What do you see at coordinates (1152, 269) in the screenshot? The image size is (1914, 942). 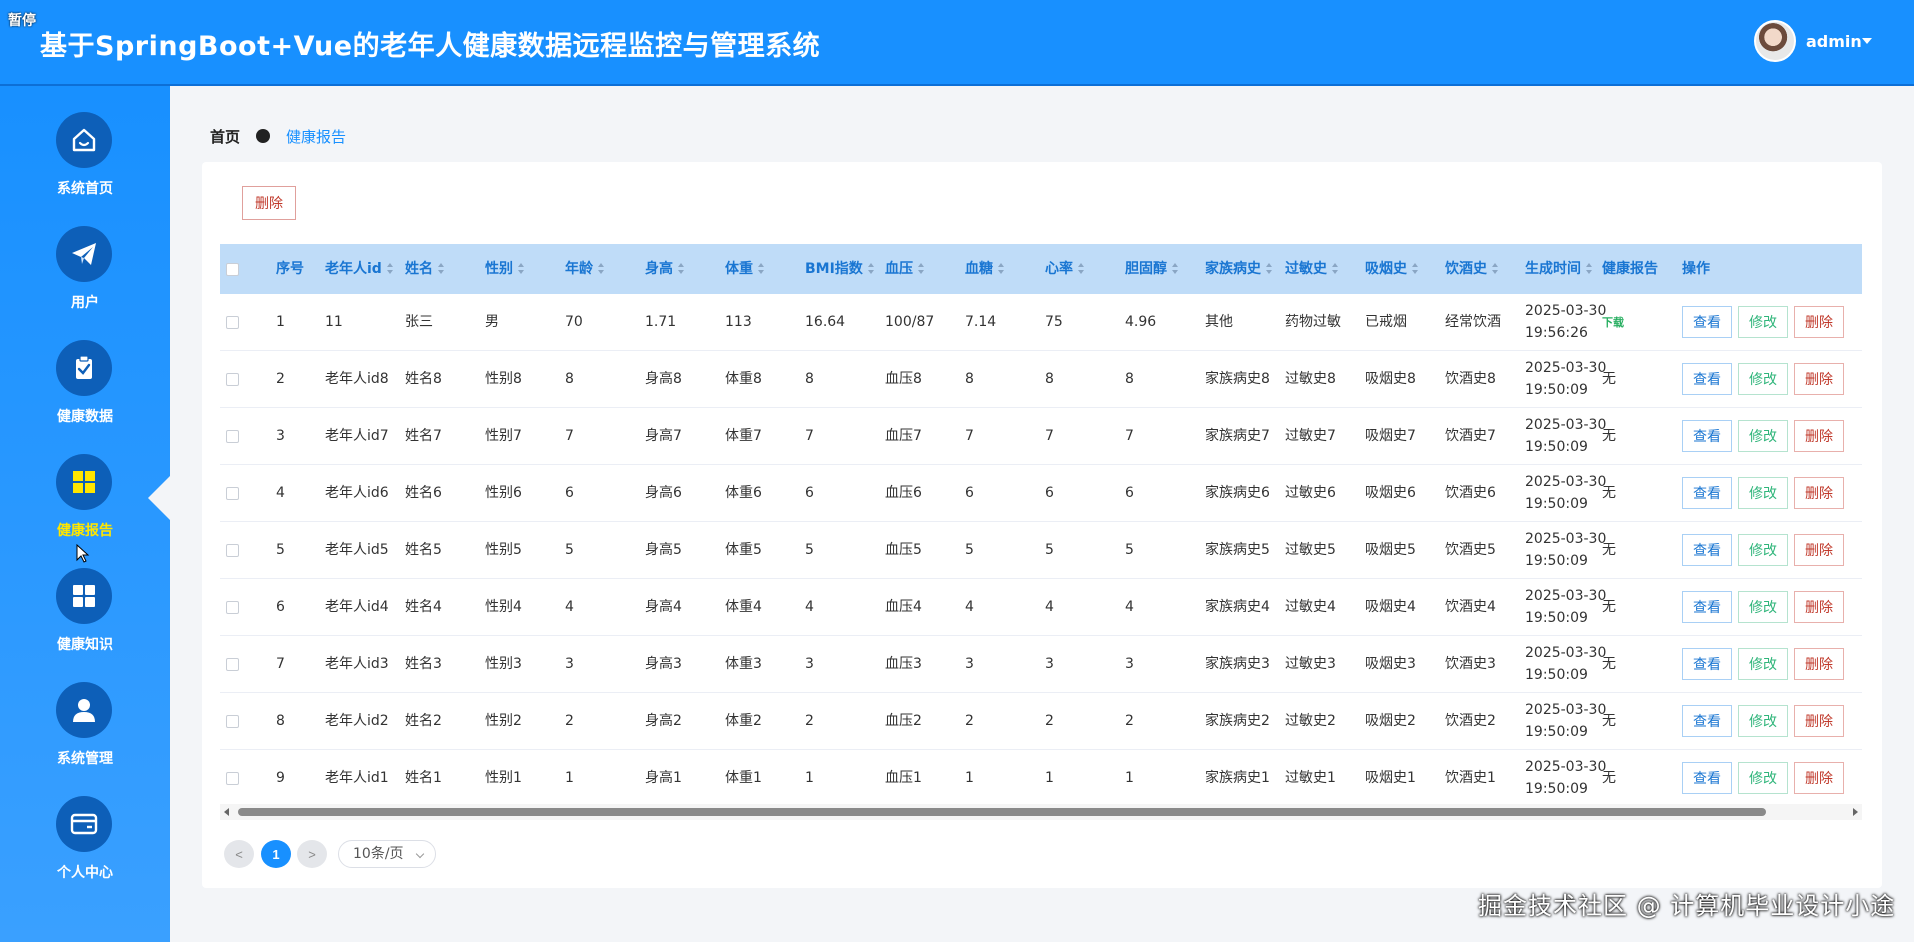 I see `column-header: 胆固醇` at bounding box center [1152, 269].